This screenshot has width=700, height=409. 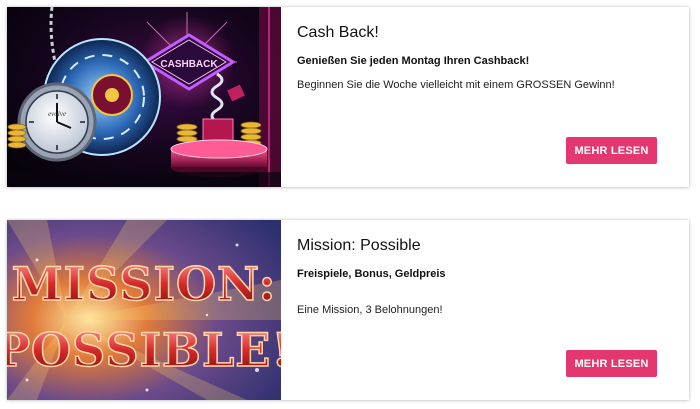 I want to click on cashback-sign-text: CASHBACK, so click(x=189, y=64).